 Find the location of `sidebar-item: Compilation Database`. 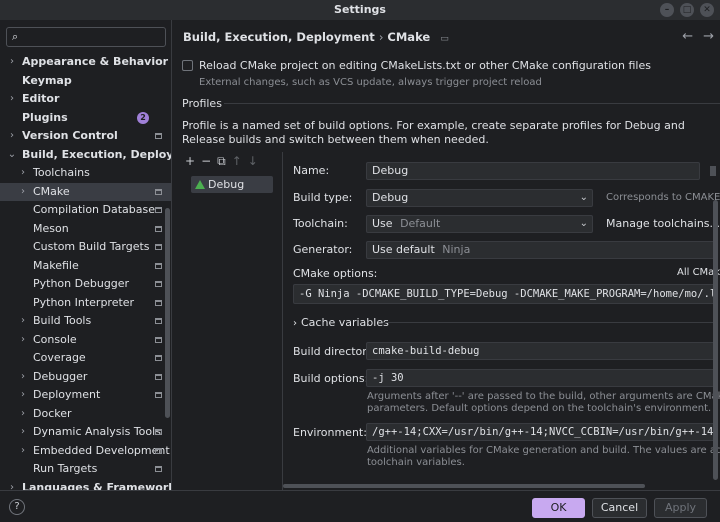

sidebar-item: Compilation Database is located at coordinates (85, 210).